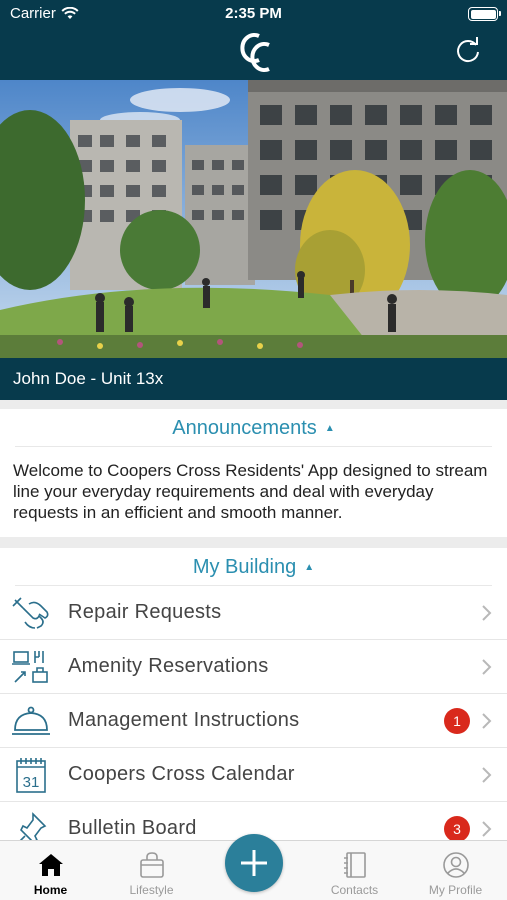 The image size is (507, 900). I want to click on amenities-icon, so click(30, 667).